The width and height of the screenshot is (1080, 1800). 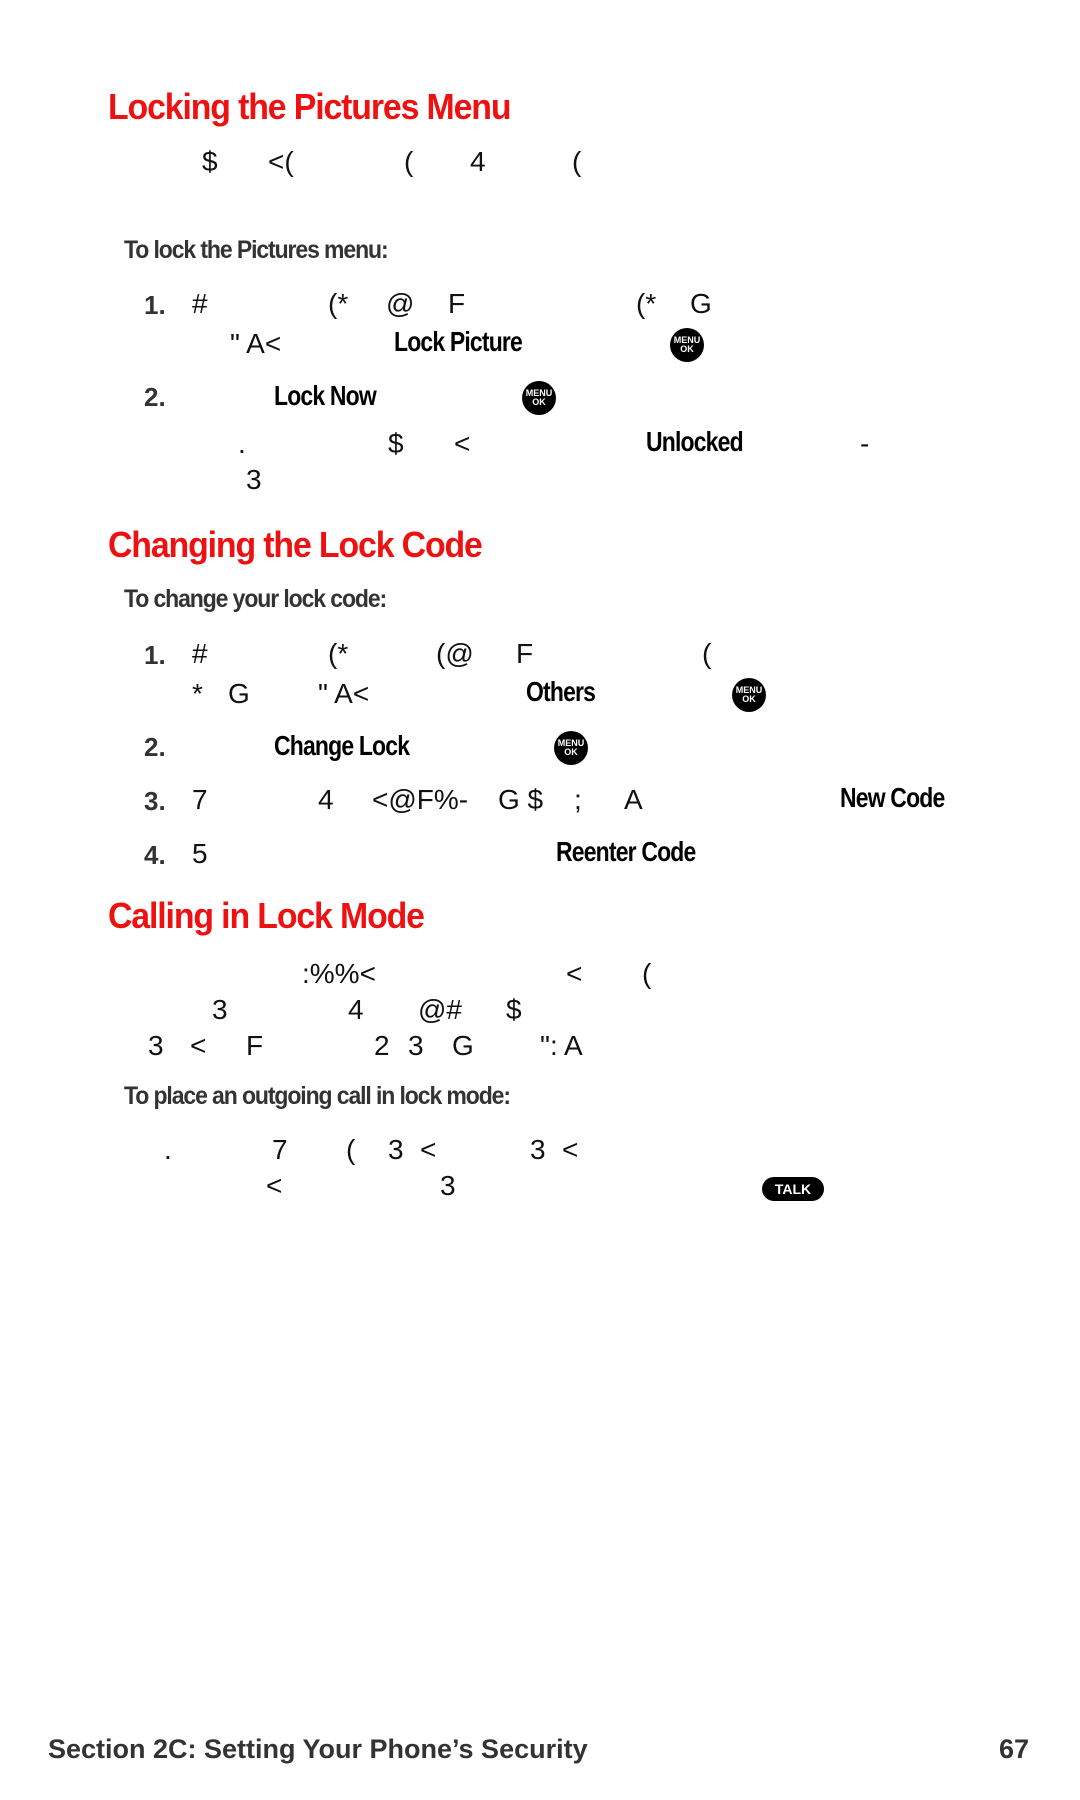 I want to click on step-number: 4., so click(x=155, y=855).